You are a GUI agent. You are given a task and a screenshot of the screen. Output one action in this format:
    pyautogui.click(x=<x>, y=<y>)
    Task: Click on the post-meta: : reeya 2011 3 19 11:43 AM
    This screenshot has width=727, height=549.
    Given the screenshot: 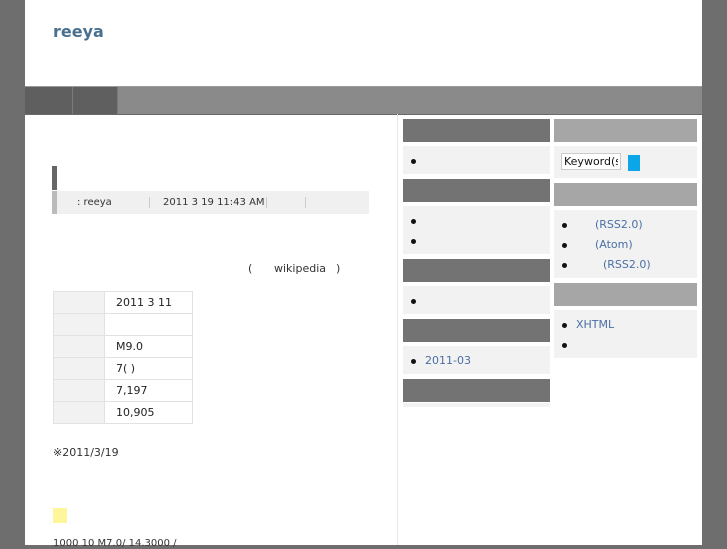 What is the action you would take?
    pyautogui.click(x=210, y=202)
    